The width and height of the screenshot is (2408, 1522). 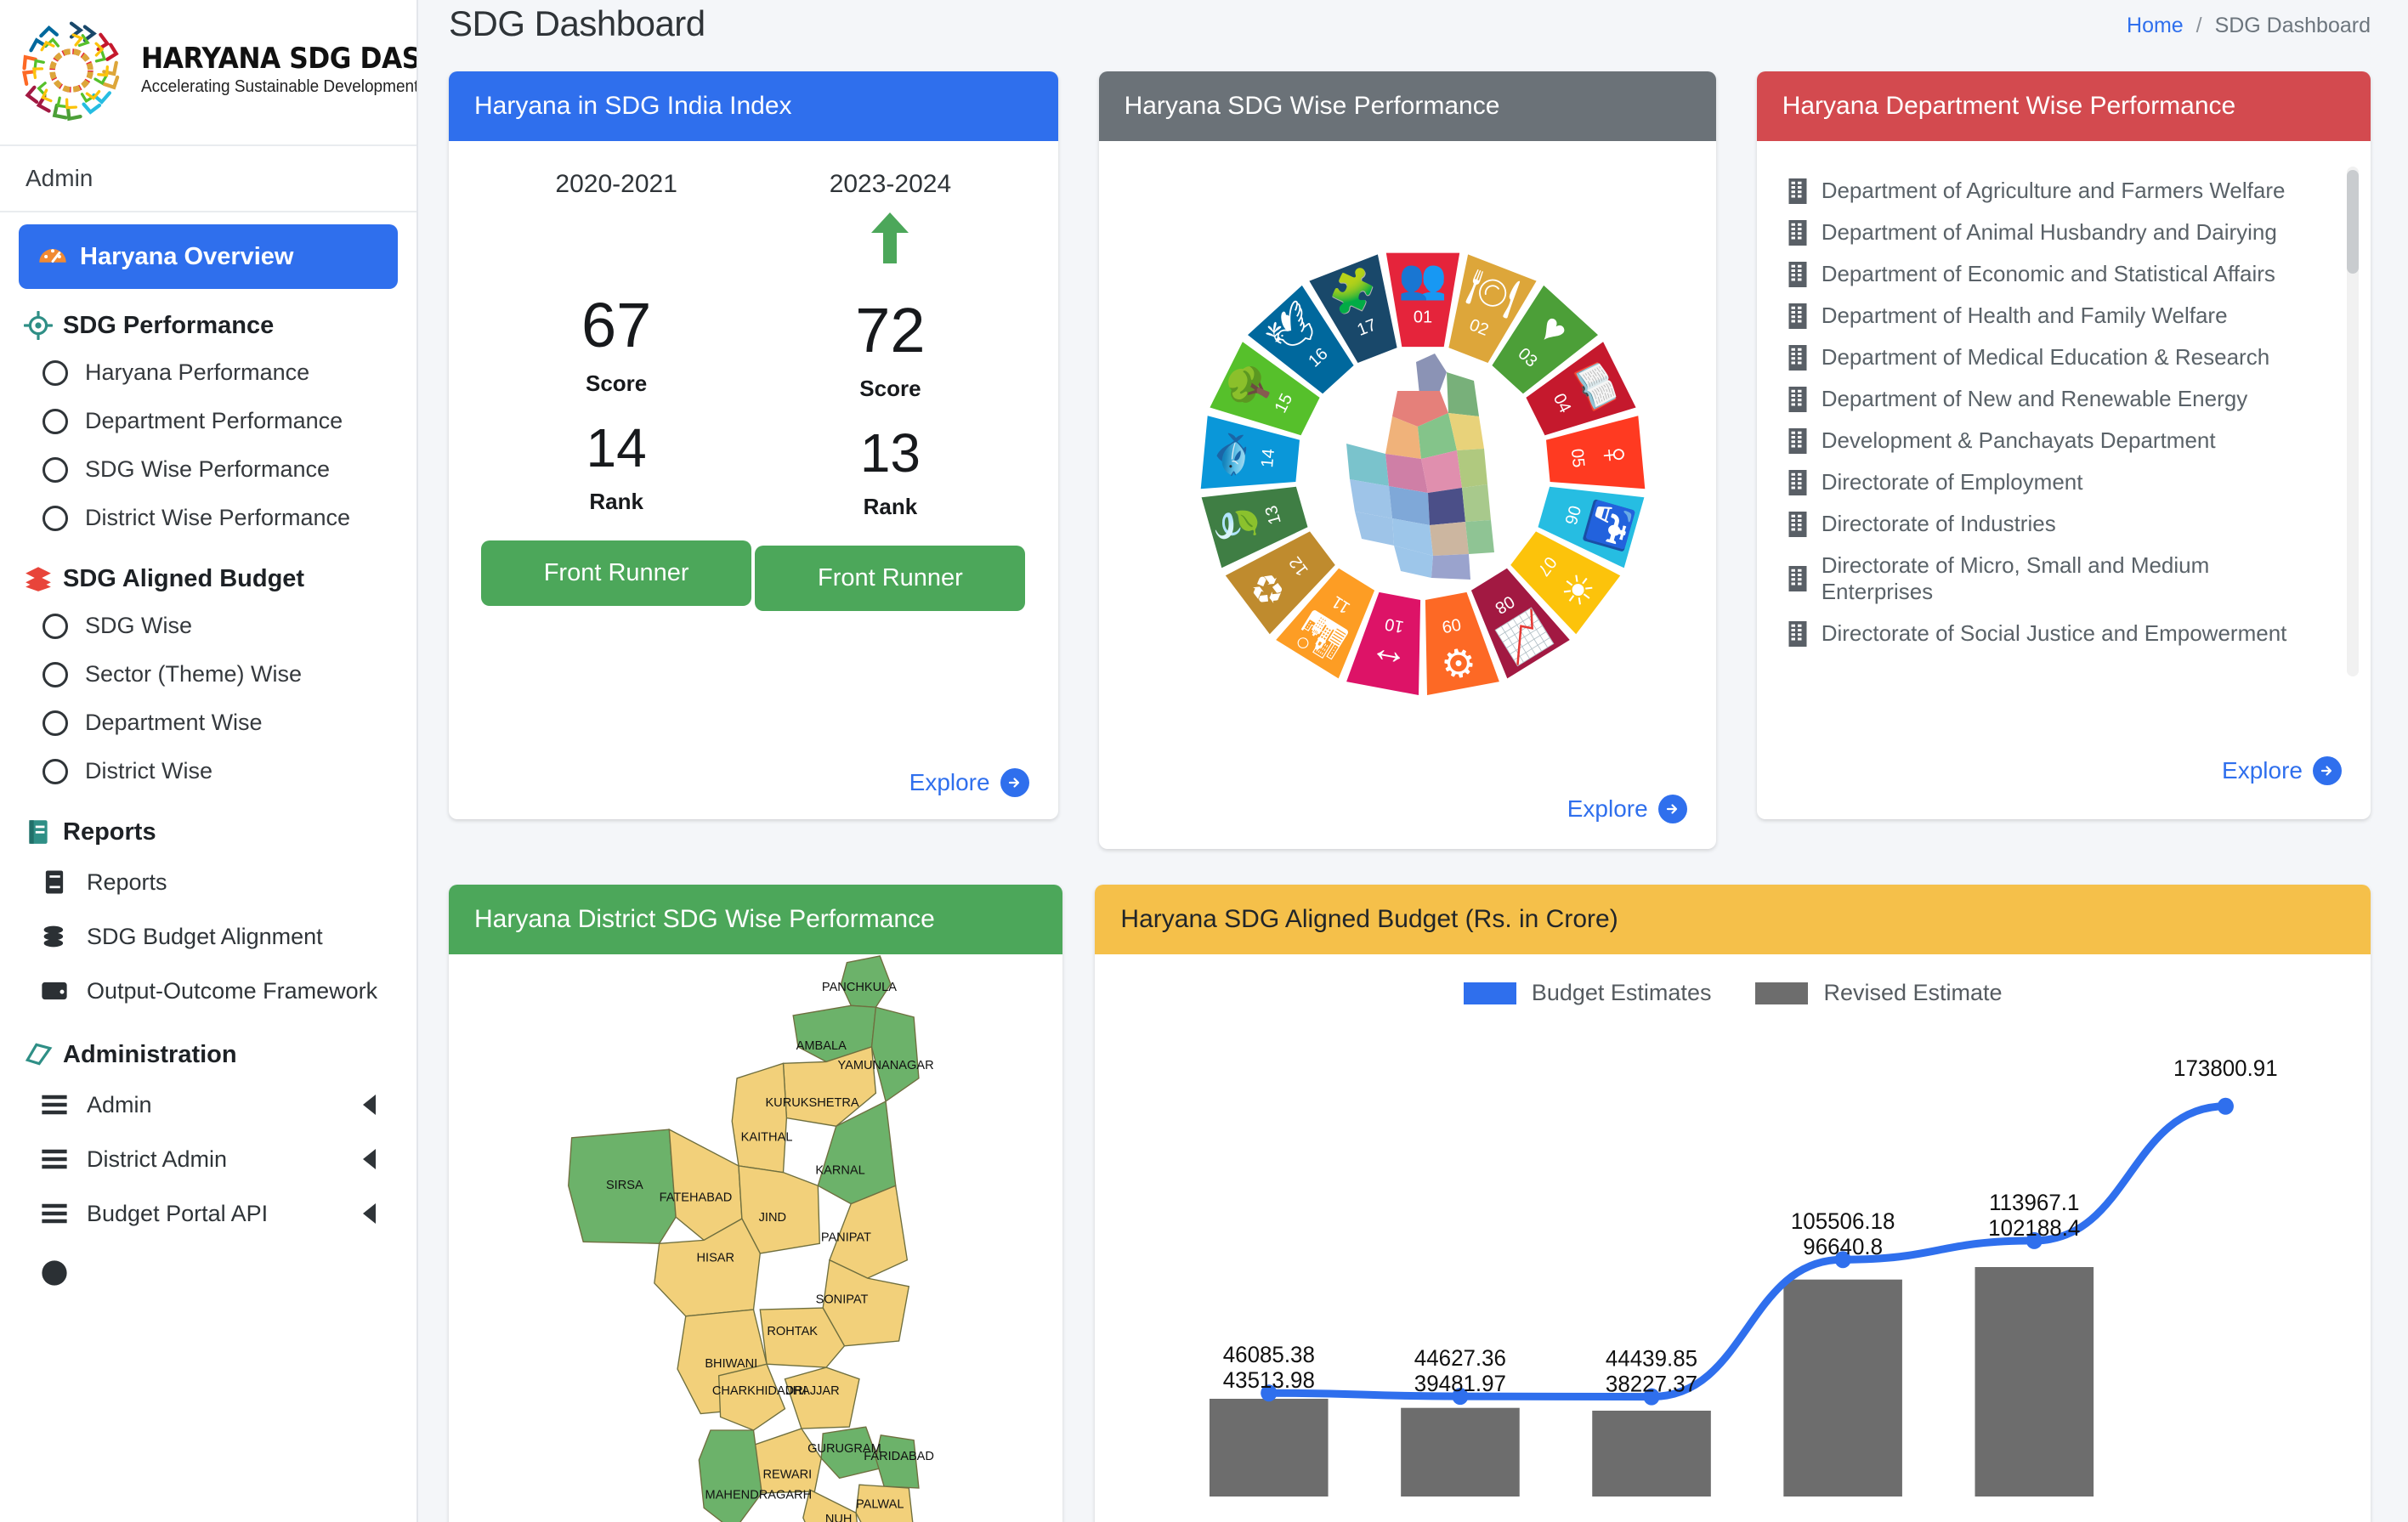 I want to click on breadcrumb: Home / SDG Dashboard, so click(x=2249, y=20).